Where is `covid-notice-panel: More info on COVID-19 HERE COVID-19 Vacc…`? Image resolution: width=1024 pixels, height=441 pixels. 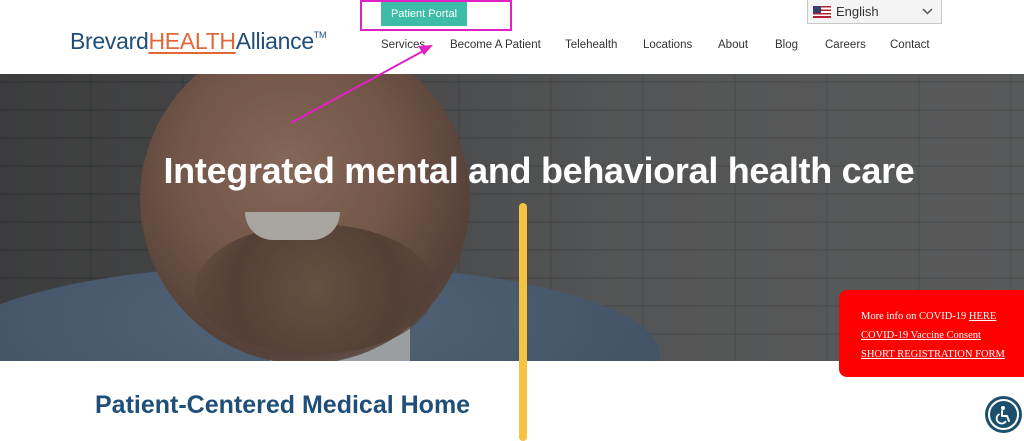
covid-notice-panel: More info on COVID-19 HERE COVID-19 Vacc… is located at coordinates (931, 333).